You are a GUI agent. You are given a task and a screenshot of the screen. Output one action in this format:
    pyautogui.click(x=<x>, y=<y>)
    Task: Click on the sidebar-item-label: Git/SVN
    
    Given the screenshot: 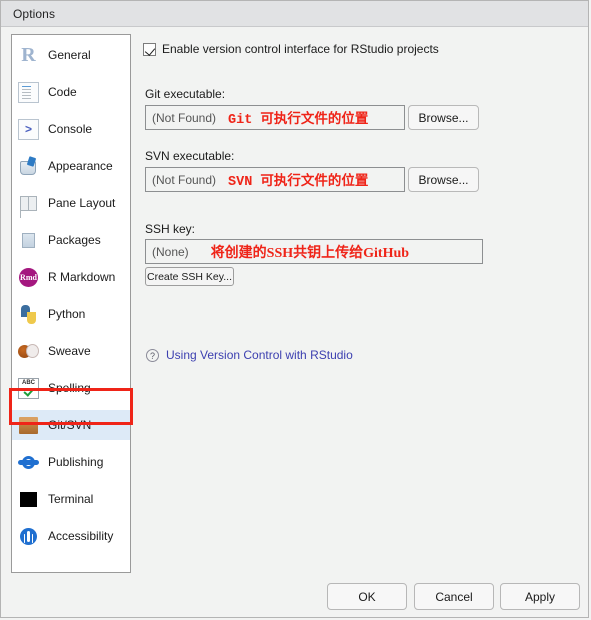 What is the action you would take?
    pyautogui.click(x=70, y=425)
    